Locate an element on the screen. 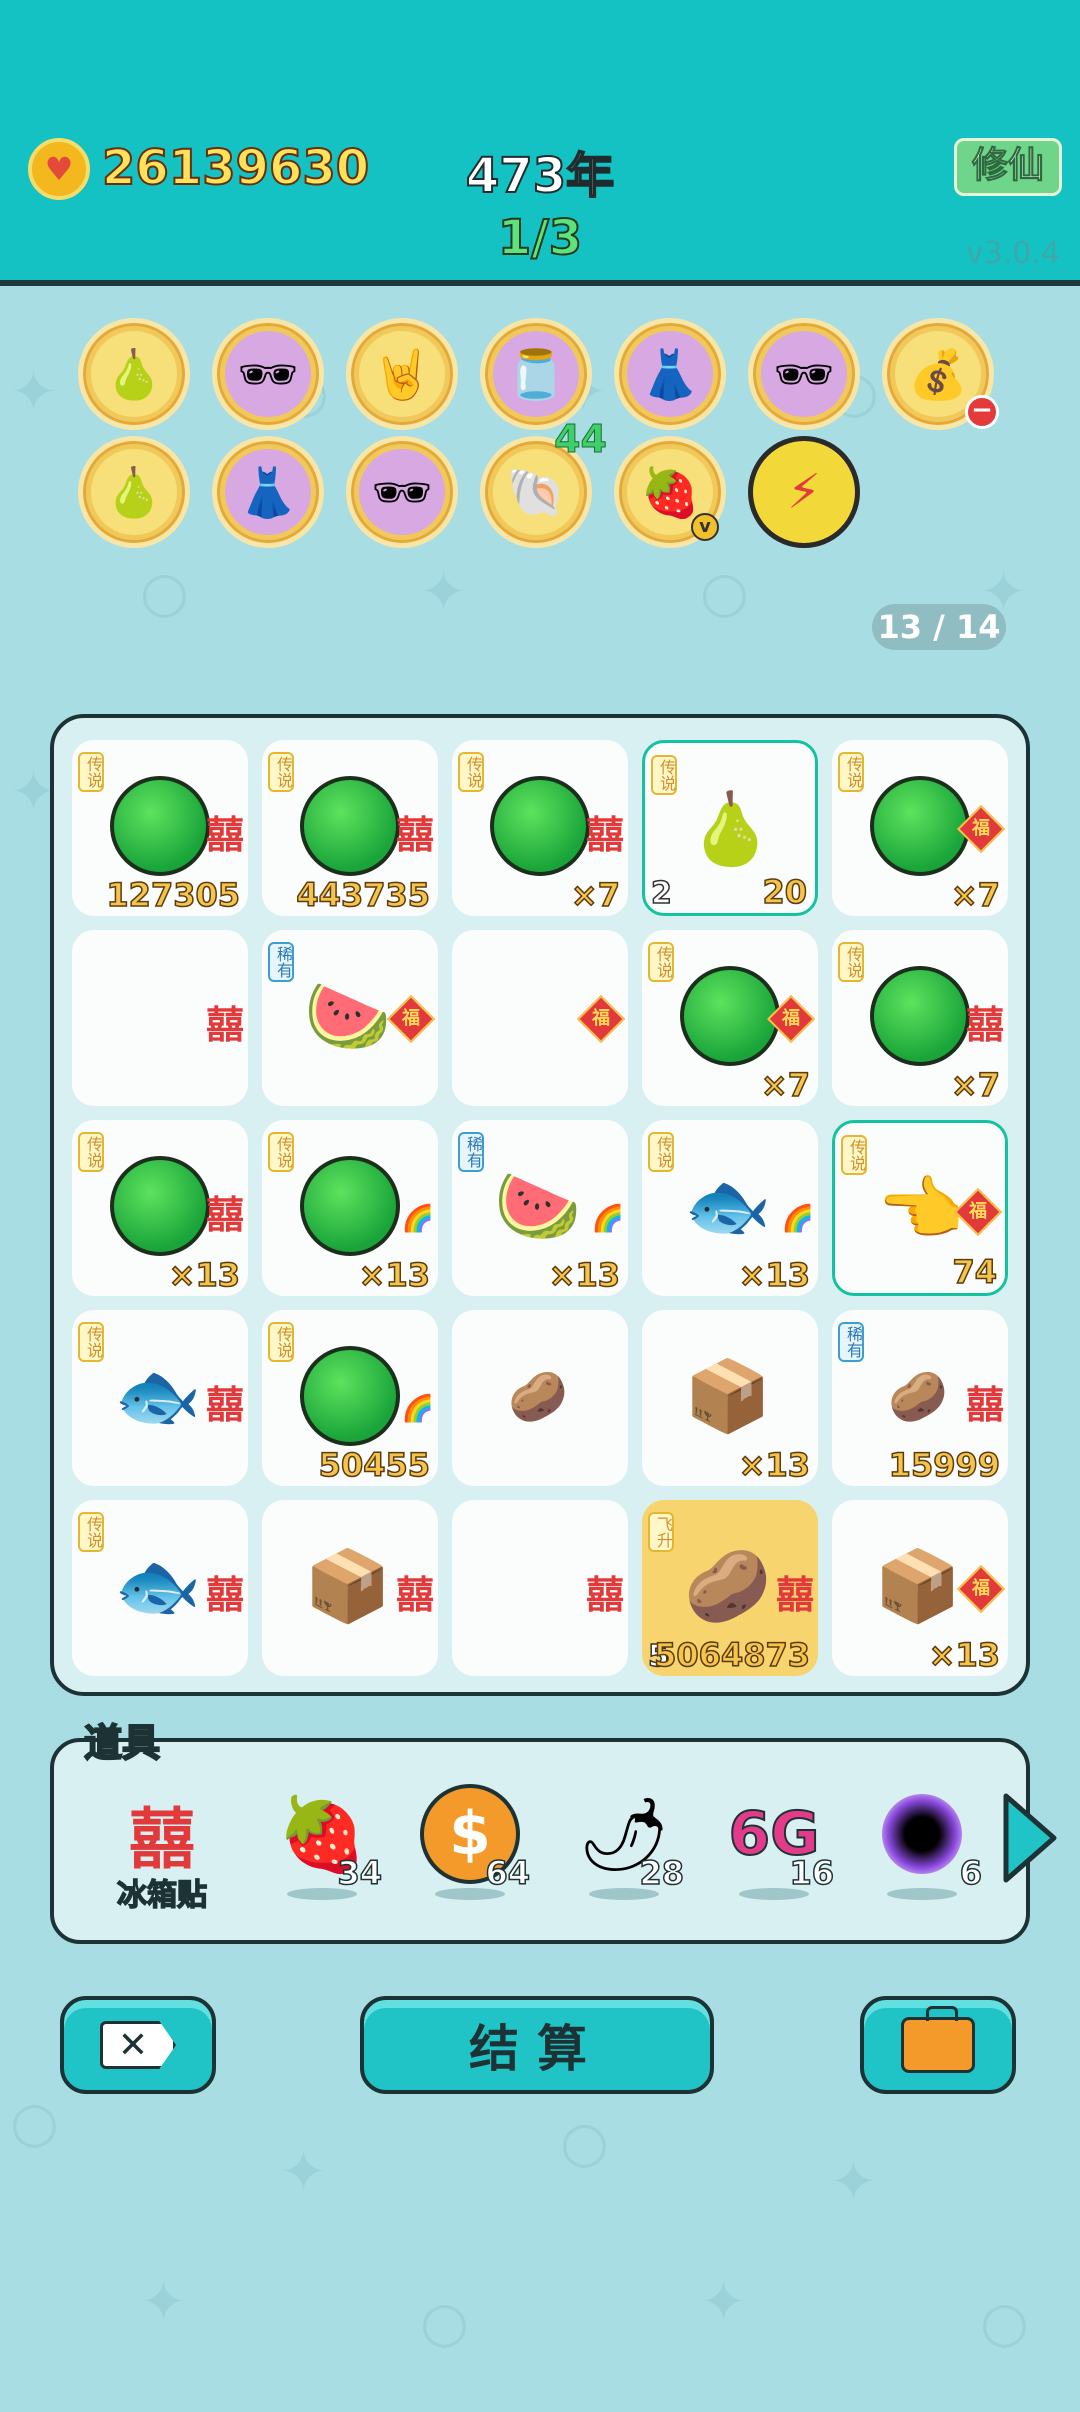 The height and width of the screenshot is (2412, 1080). prop-chili: 🌶 28 is located at coordinates (624, 1849).